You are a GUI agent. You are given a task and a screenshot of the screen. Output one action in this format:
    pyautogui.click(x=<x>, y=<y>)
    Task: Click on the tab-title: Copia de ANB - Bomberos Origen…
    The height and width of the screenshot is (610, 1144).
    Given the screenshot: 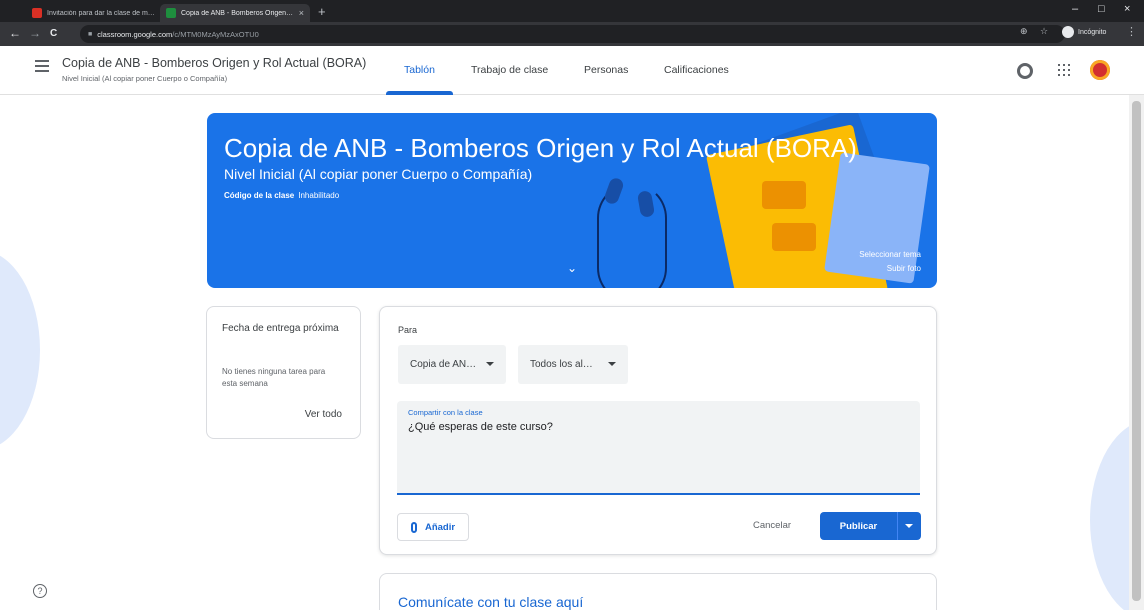 What is the action you would take?
    pyautogui.click(x=237, y=13)
    